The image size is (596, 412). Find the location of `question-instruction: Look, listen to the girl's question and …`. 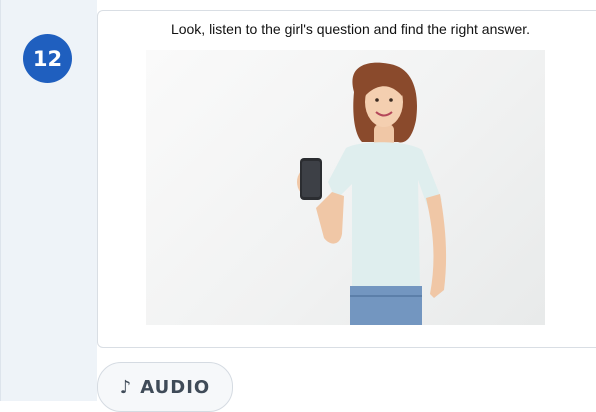

question-instruction: Look, listen to the girl's question and … is located at coordinates (350, 29).